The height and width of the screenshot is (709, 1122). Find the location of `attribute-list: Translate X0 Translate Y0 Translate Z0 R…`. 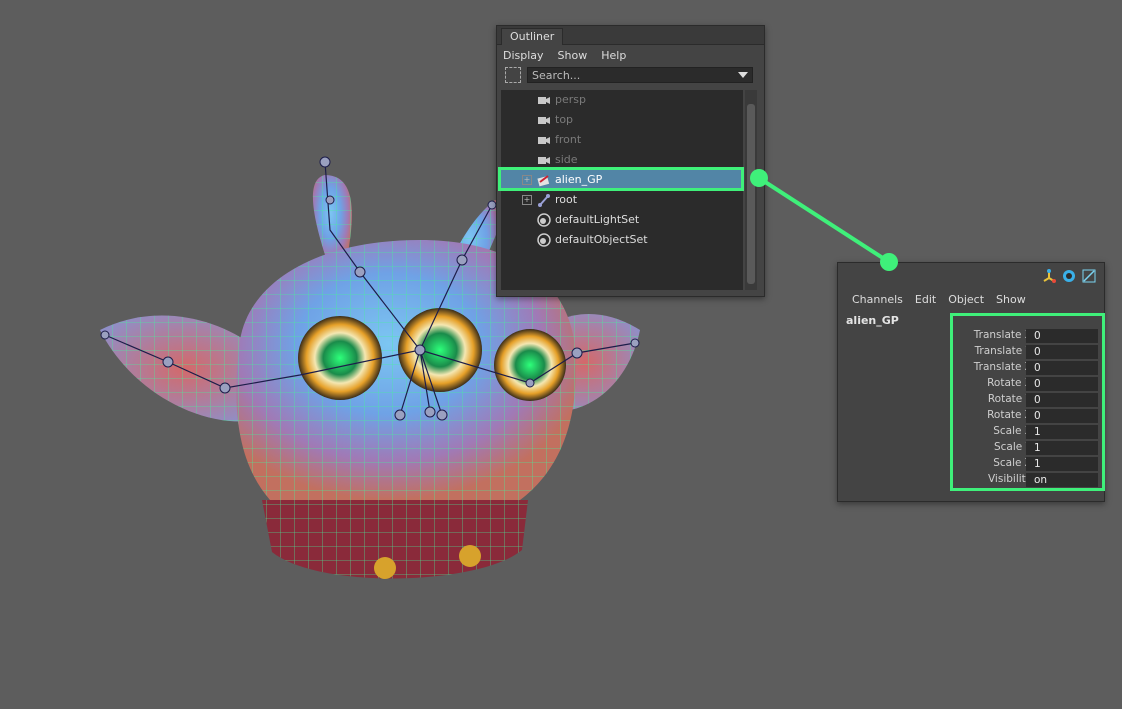

attribute-list: Translate X0 Translate Y0 Translate Z0 R… is located at coordinates (1027, 408).